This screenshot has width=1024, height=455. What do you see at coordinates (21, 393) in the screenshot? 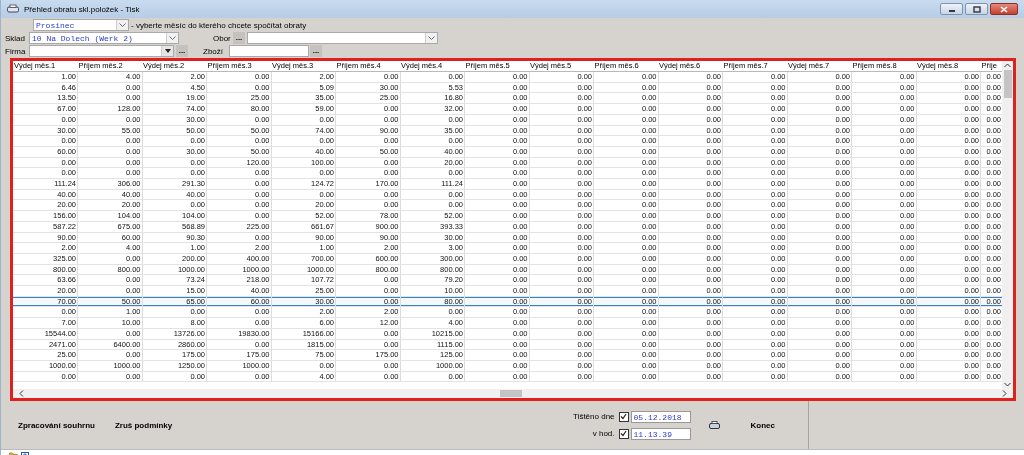
I see `chevron-left-icon` at bounding box center [21, 393].